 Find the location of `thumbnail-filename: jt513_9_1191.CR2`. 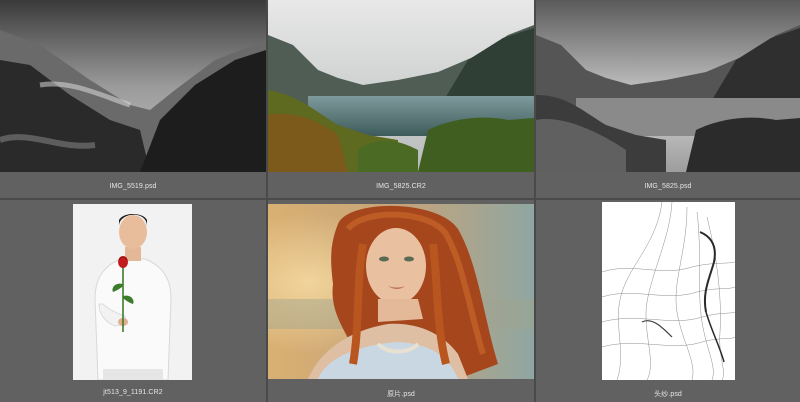

thumbnail-filename: jt513_9_1191.CR2 is located at coordinates (133, 392).